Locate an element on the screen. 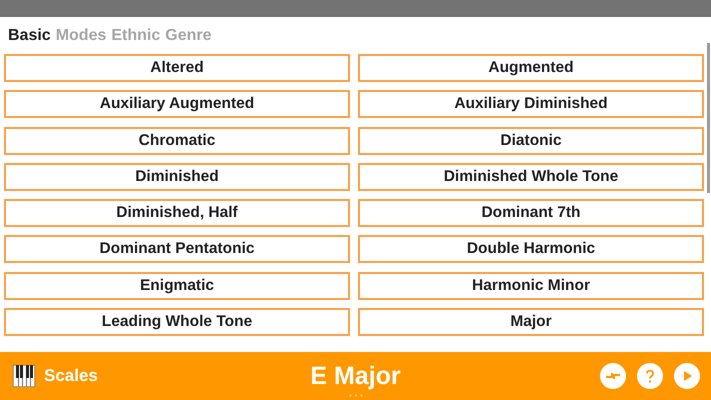  play-button is located at coordinates (687, 376).